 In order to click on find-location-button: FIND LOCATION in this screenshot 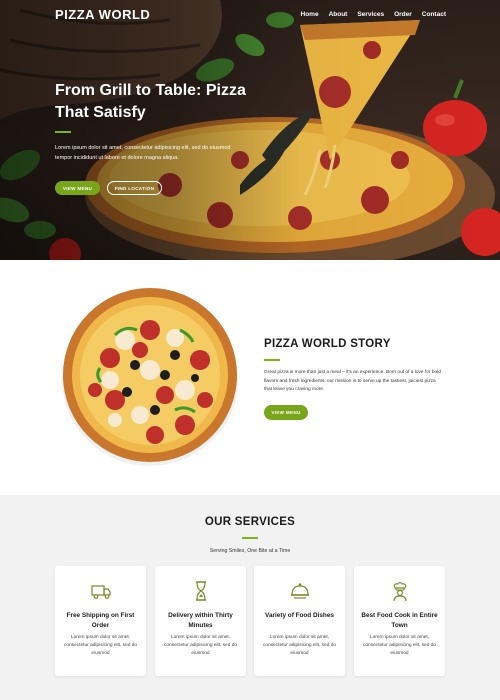, I will do `click(134, 188)`.